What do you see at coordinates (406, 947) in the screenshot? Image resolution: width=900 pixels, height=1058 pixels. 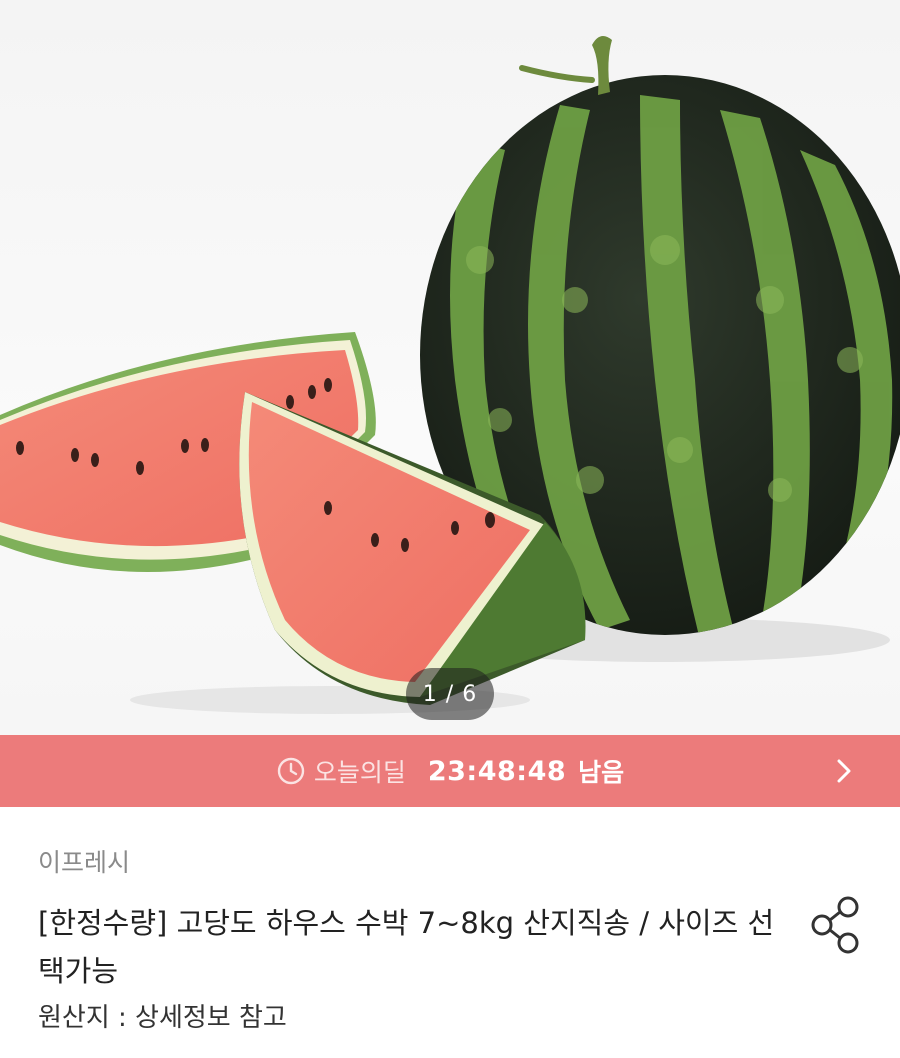 I see `product-title: [한정수량] 고당도 하우스 수박 7~8kg 산지직송 / 사이즈 선택가능` at bounding box center [406, 947].